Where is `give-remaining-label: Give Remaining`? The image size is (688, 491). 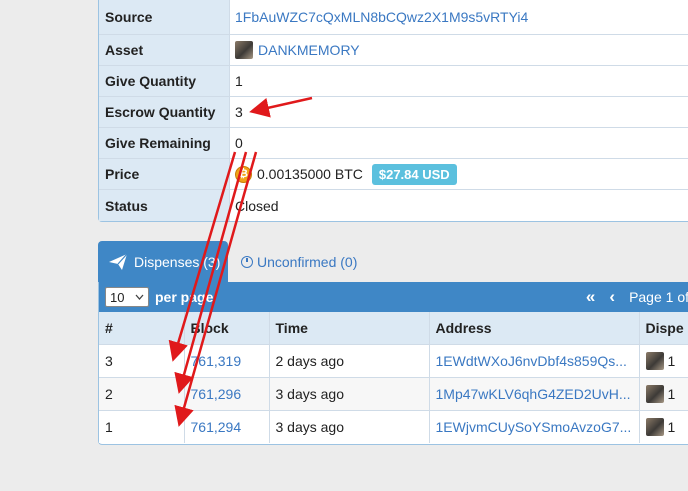
give-remaining-label: Give Remaining is located at coordinates (164, 143).